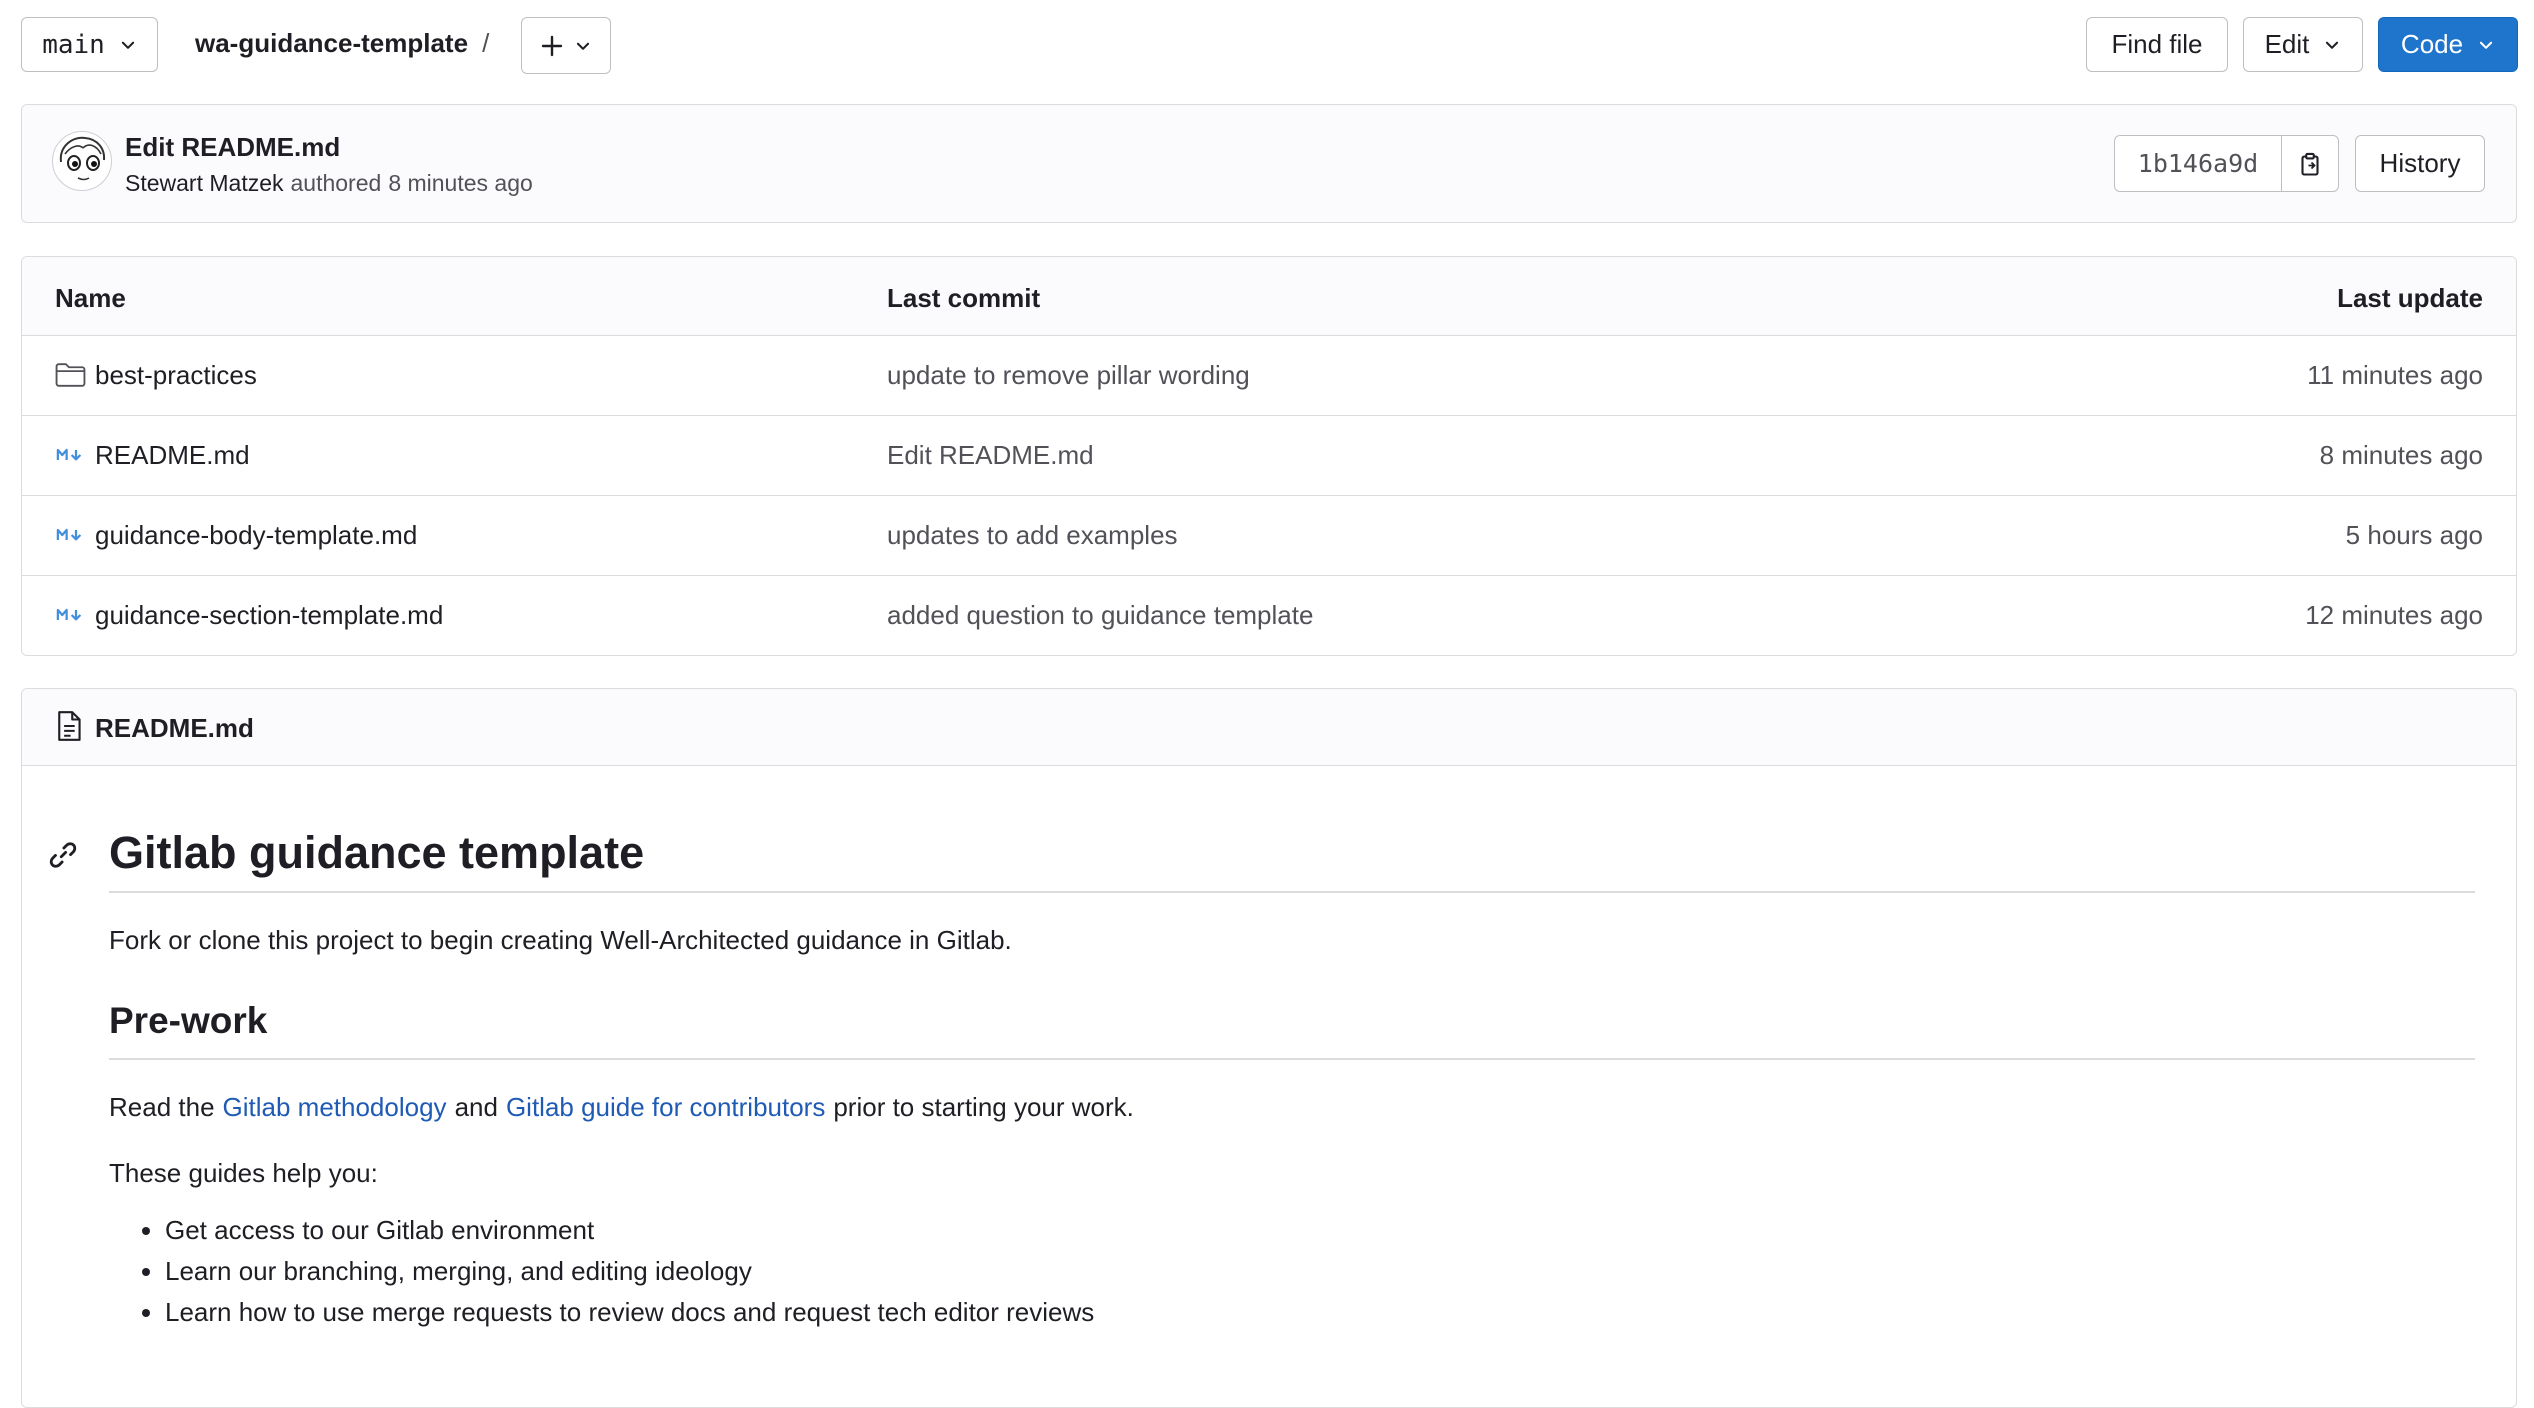 The height and width of the screenshot is (1408, 2534). Describe the element at coordinates (665, 1107) in the screenshot. I see `gitlab-contributors-guide-link: Gitlab guide for contributors` at that location.